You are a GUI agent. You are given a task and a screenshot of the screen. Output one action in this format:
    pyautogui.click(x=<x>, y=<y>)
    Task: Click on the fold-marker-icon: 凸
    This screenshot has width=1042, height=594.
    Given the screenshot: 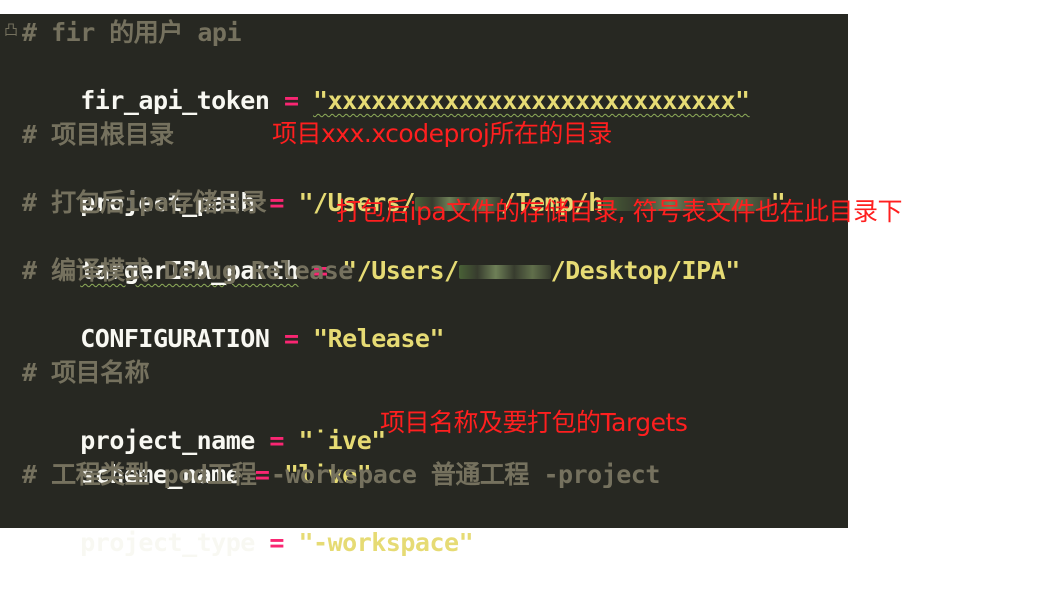 What is the action you would take?
    pyautogui.click(x=11, y=30)
    